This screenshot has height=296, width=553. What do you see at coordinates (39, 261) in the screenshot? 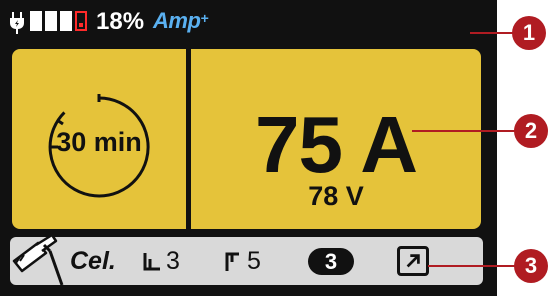
I see `electrode-holder-icon` at bounding box center [39, 261].